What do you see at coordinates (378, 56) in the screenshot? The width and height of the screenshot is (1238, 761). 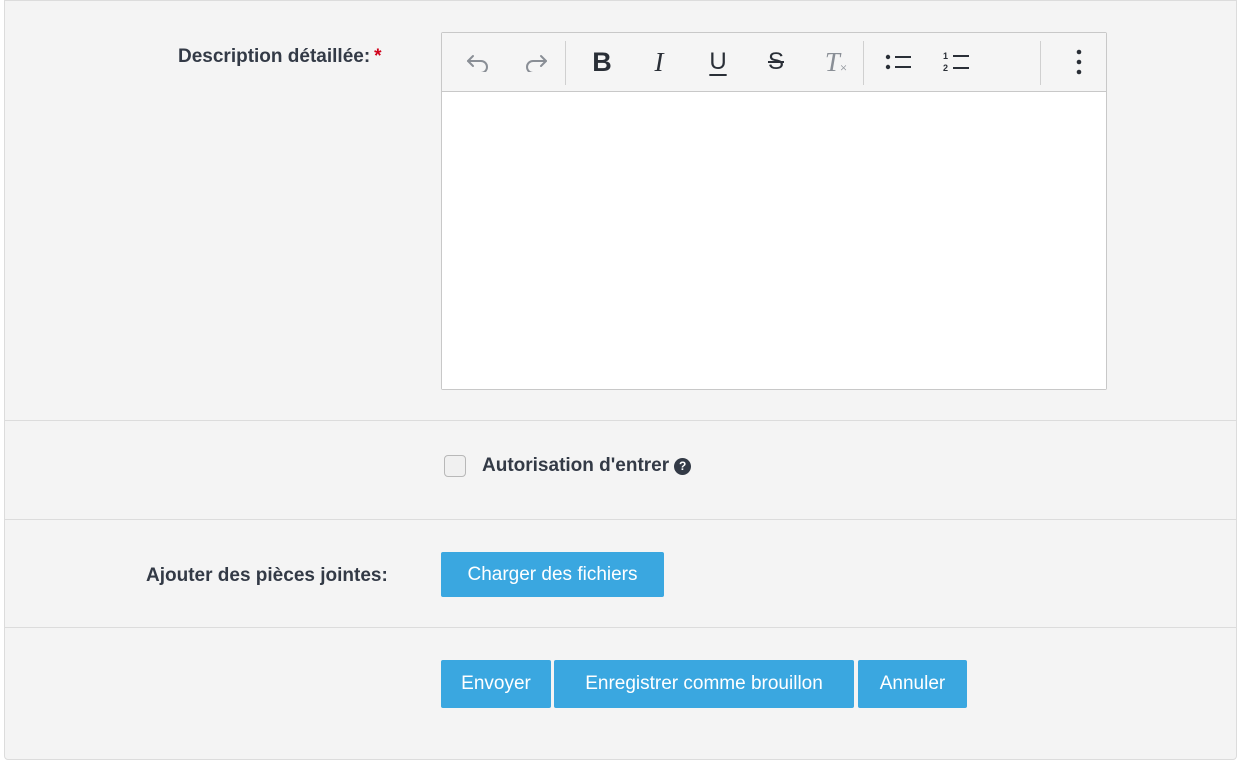 I see `required-asterisk: *` at bounding box center [378, 56].